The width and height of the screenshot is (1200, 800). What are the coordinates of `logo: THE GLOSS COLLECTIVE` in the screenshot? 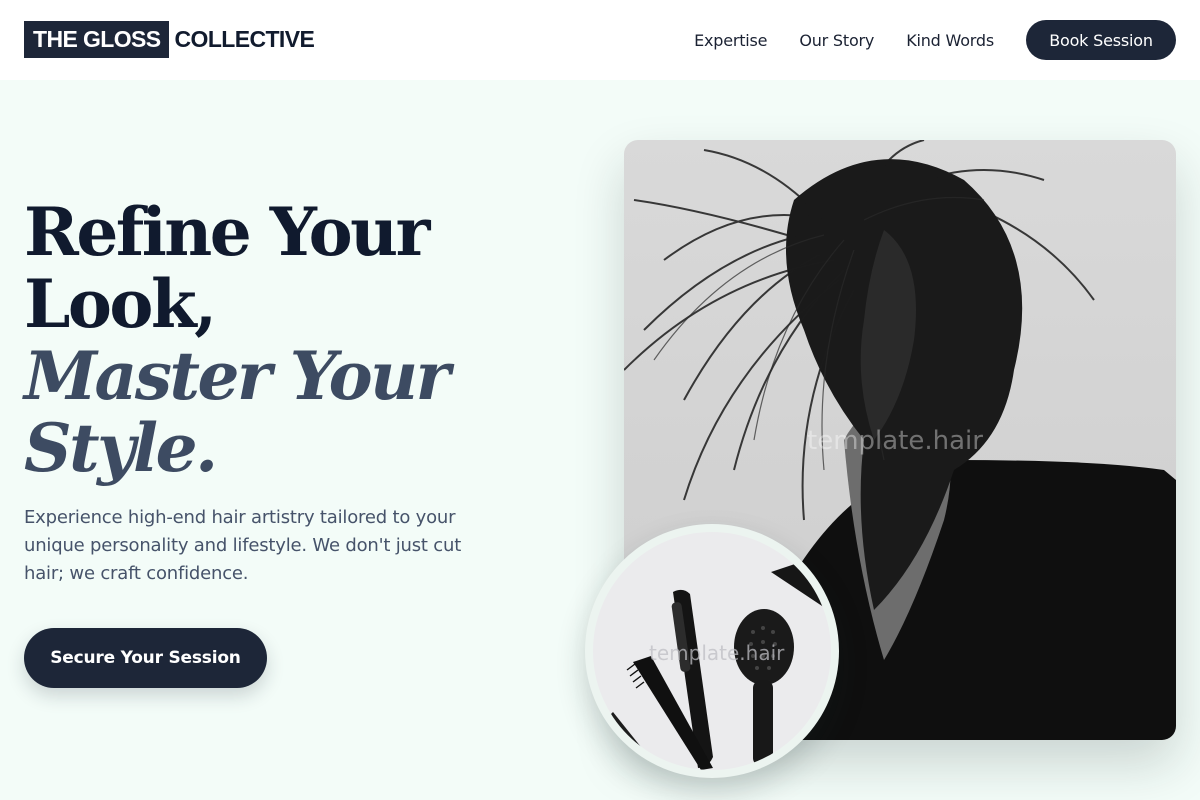 It's located at (169, 39).